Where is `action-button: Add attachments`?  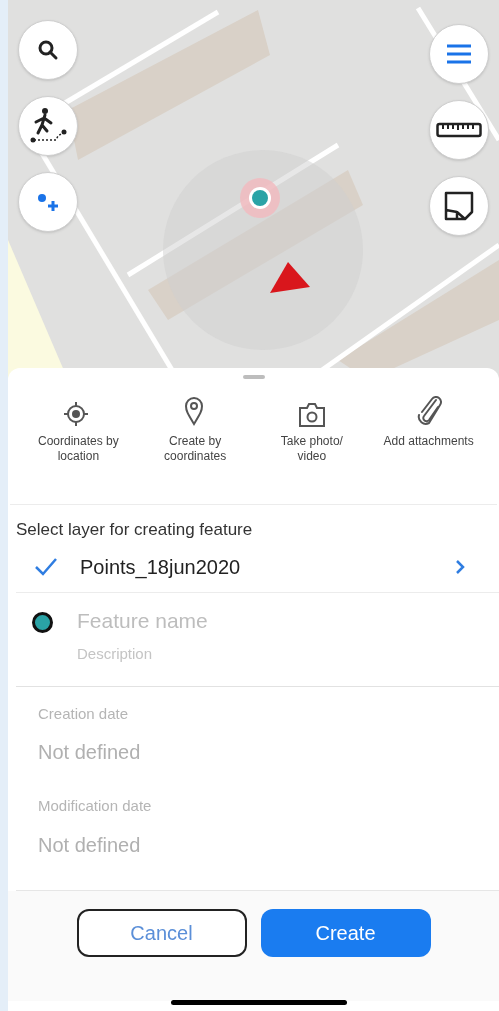 action-button: Add attachments is located at coordinates (428, 421).